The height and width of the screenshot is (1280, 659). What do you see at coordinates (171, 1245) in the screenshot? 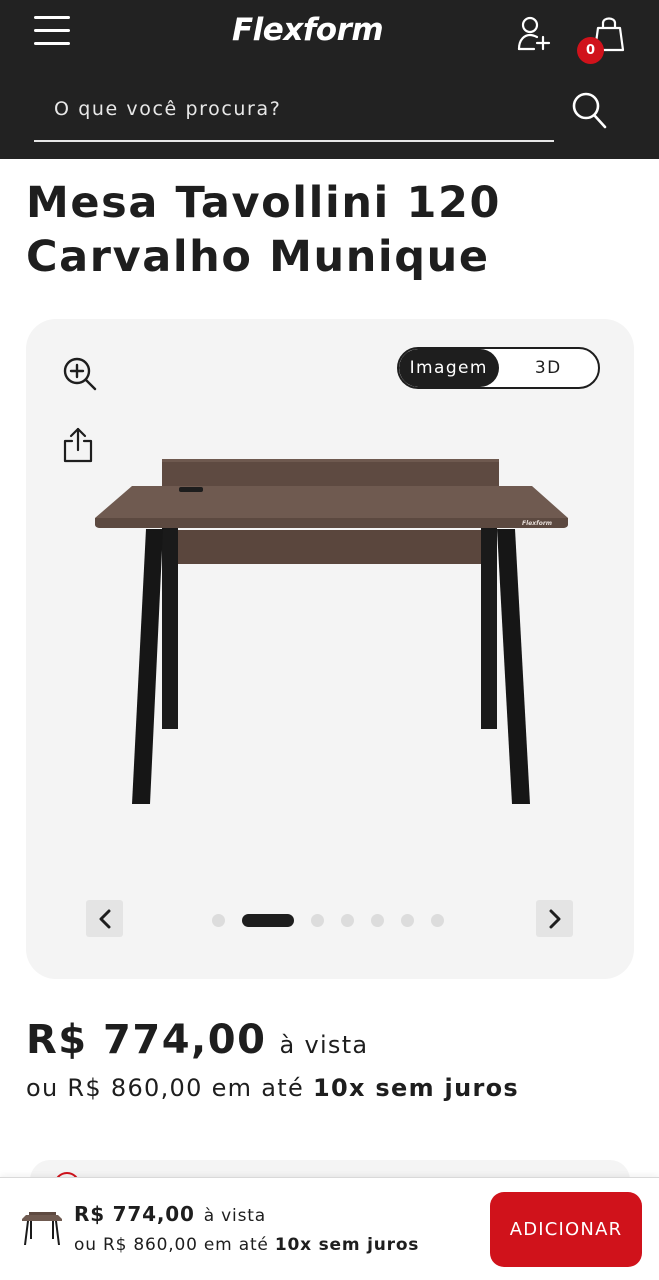
I see `sticky-installment-prefix: ou R$ 860,00 em até` at bounding box center [171, 1245].